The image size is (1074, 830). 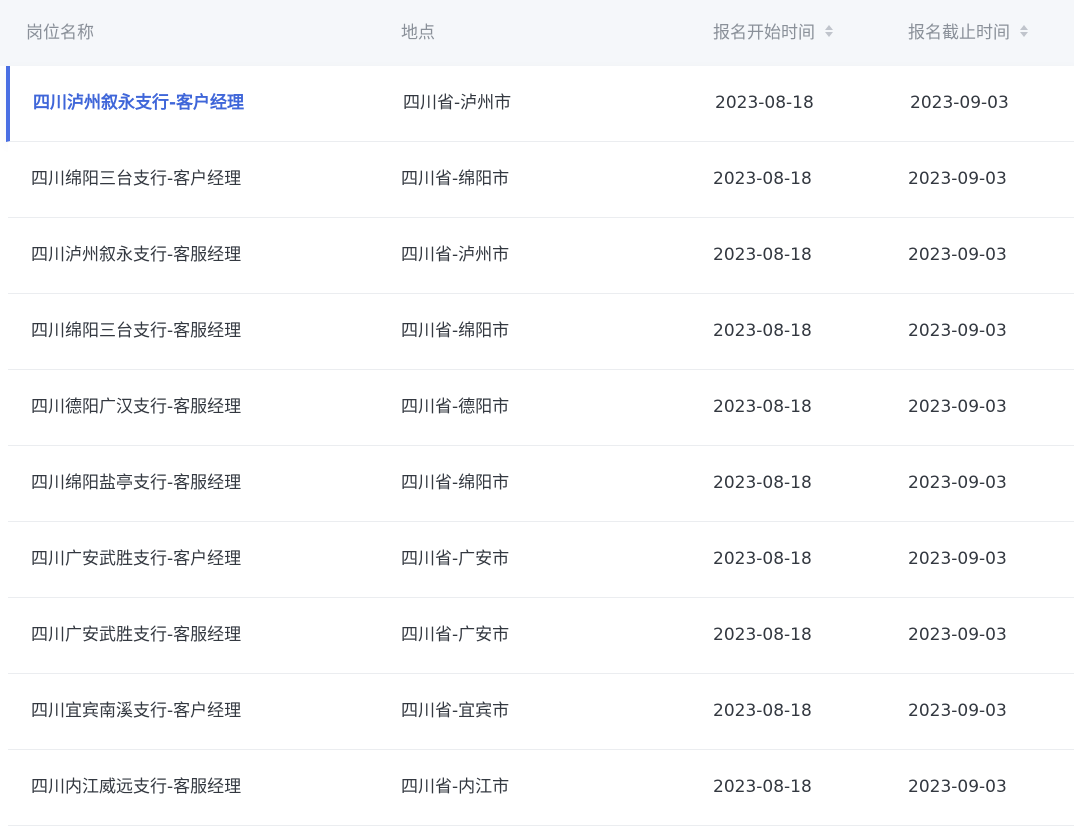 What do you see at coordinates (541, 332) in the screenshot?
I see `table-row: 四川绵阳三台支行-客服经理 四川省-绵阳市 2023-08-18 2023-09-03` at bounding box center [541, 332].